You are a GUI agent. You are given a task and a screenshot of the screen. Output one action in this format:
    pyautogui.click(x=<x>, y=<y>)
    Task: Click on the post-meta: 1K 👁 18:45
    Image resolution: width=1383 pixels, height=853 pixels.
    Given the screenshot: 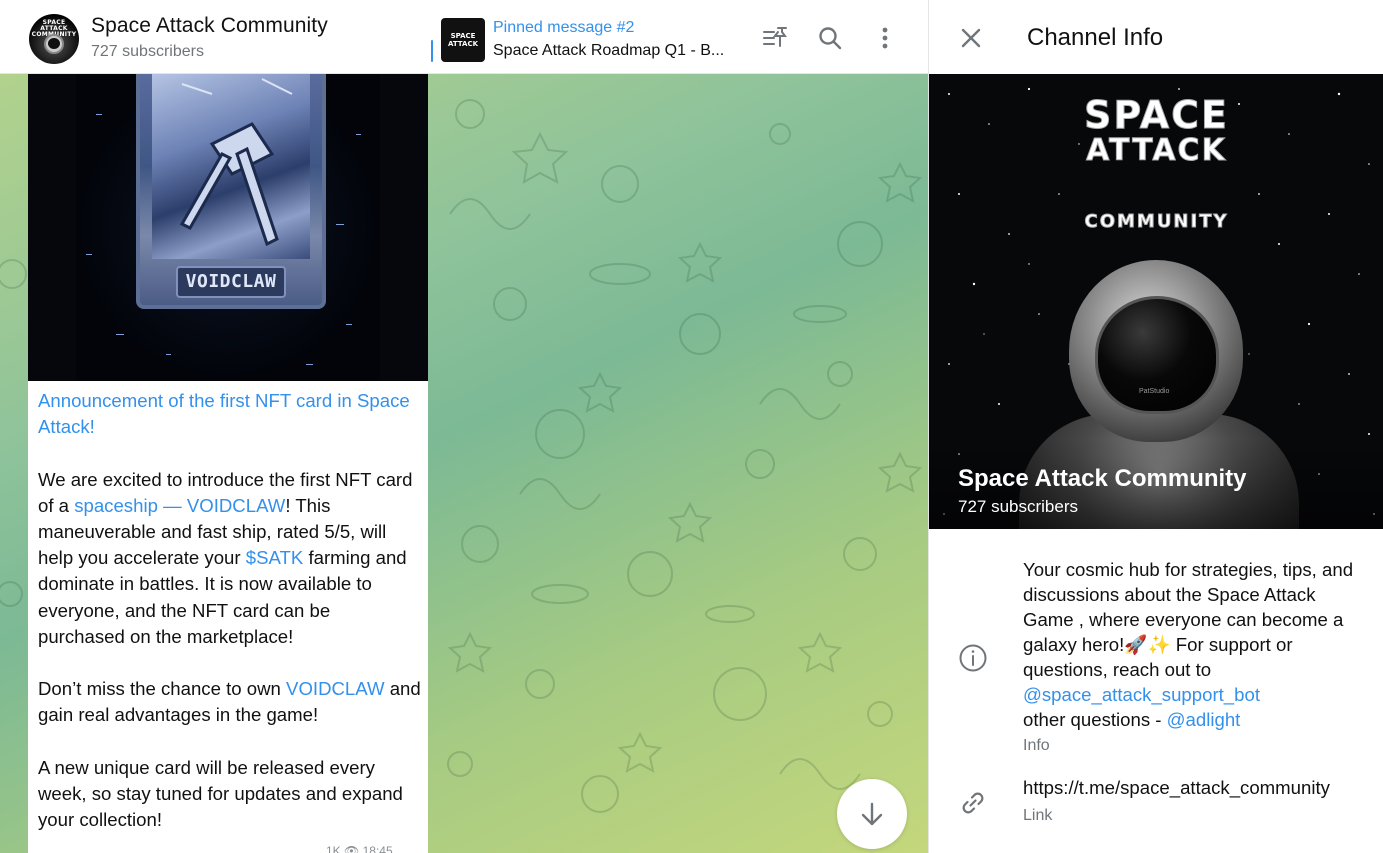 What is the action you would take?
    pyautogui.click(x=359, y=848)
    